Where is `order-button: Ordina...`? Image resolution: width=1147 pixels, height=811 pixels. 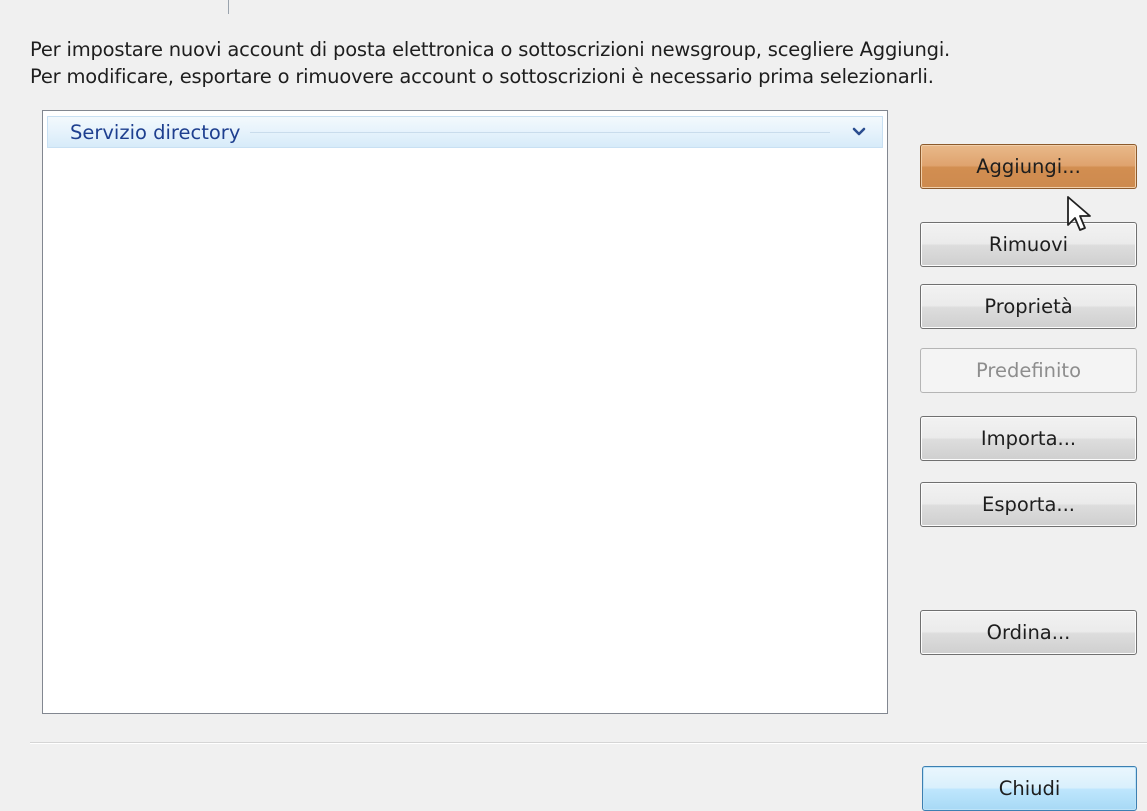 order-button: Ordina... is located at coordinates (1028, 632).